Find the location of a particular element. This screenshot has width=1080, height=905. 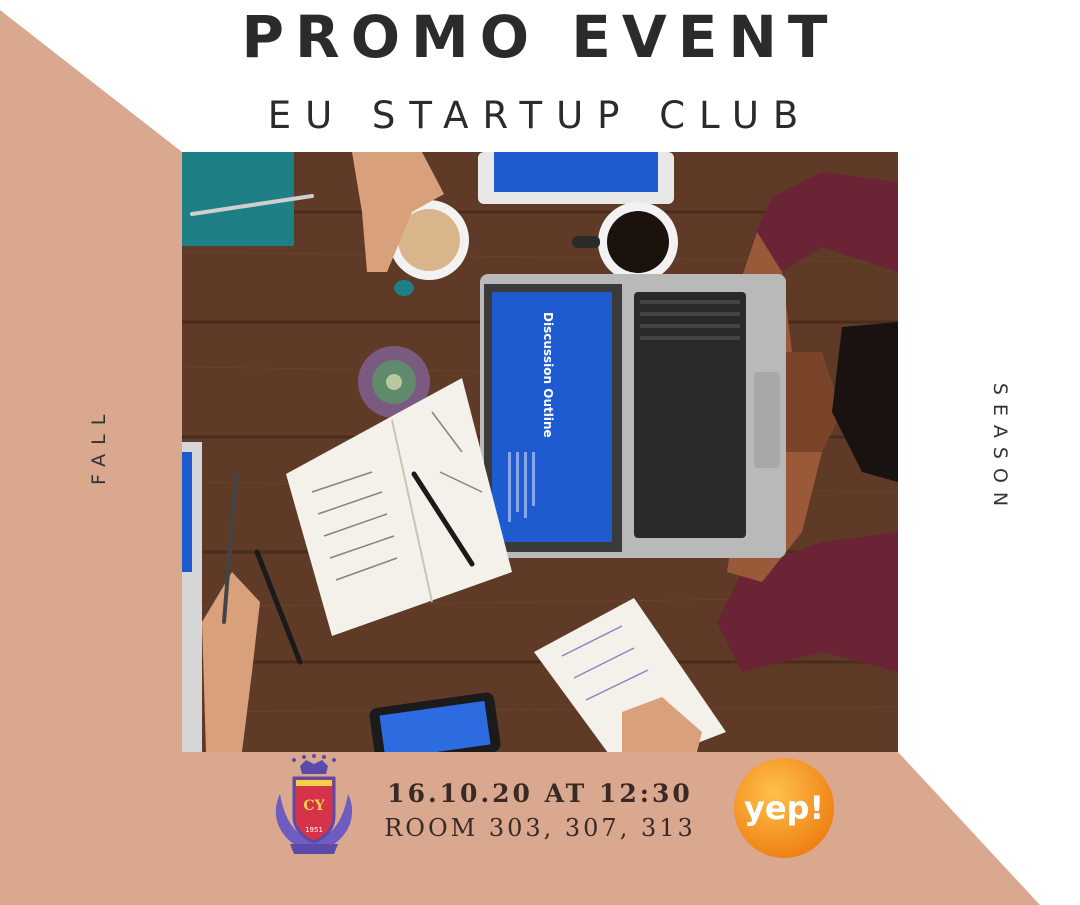

teal-notebook is located at coordinates (238, 199).